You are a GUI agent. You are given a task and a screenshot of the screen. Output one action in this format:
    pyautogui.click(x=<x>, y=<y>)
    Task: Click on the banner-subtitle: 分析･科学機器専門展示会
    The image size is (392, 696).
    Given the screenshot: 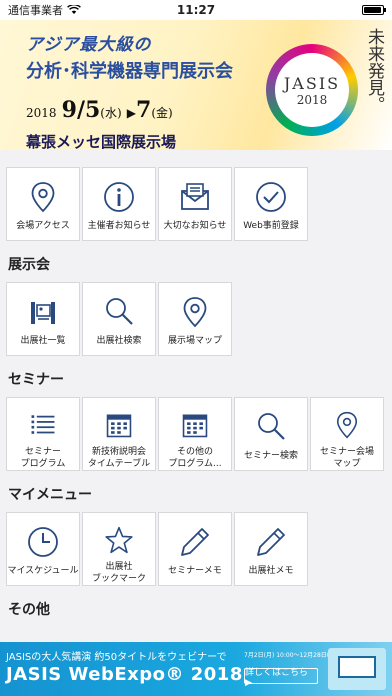 What is the action you would take?
    pyautogui.click(x=129, y=70)
    